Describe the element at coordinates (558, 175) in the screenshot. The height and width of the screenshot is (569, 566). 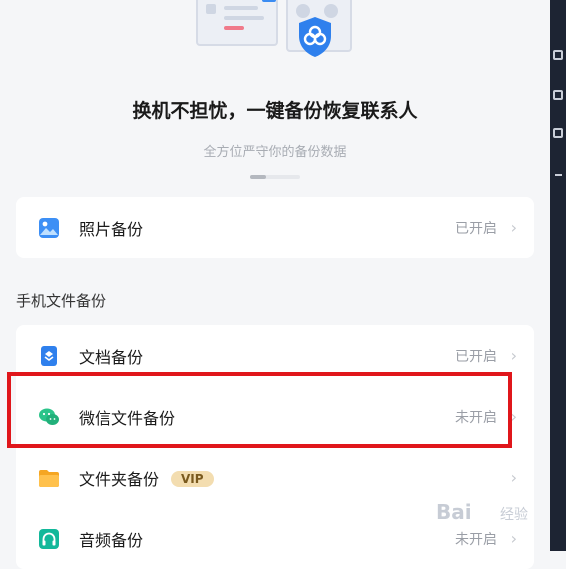
I see `dash-icon` at that location.